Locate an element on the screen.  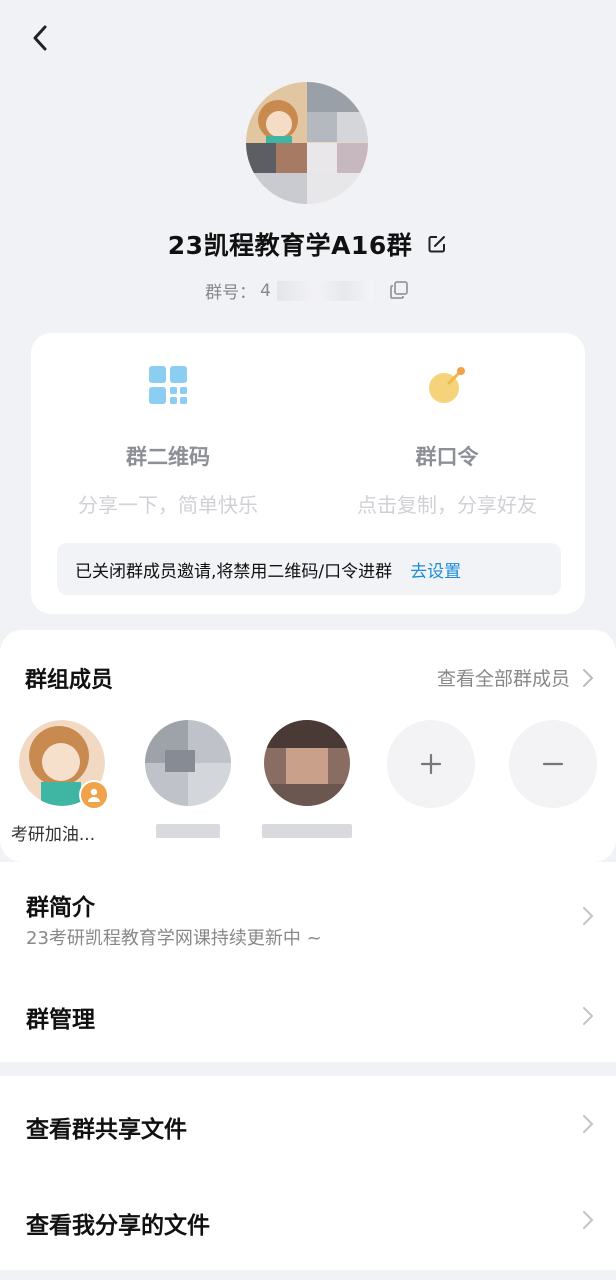
my-files-title: 查看我分享的文件 is located at coordinates (118, 1226).